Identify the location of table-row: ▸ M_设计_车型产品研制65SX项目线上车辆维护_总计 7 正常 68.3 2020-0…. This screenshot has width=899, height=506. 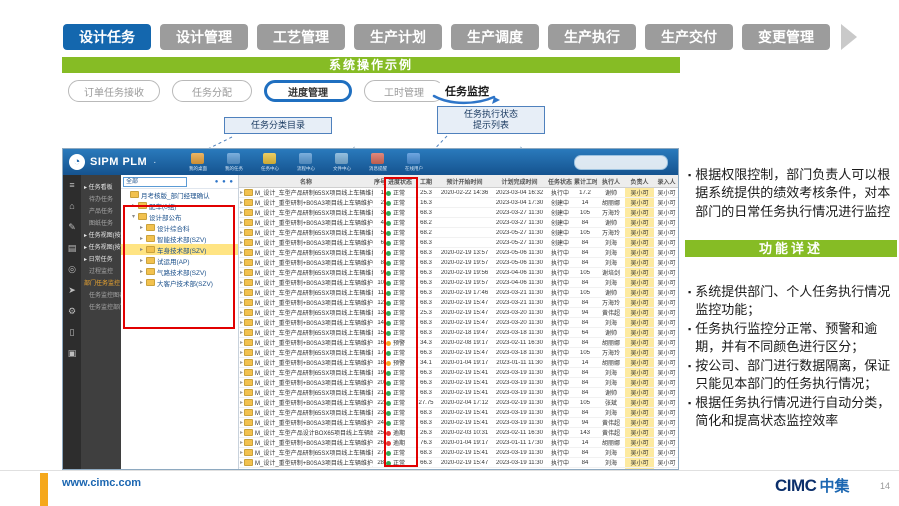
(458, 253).